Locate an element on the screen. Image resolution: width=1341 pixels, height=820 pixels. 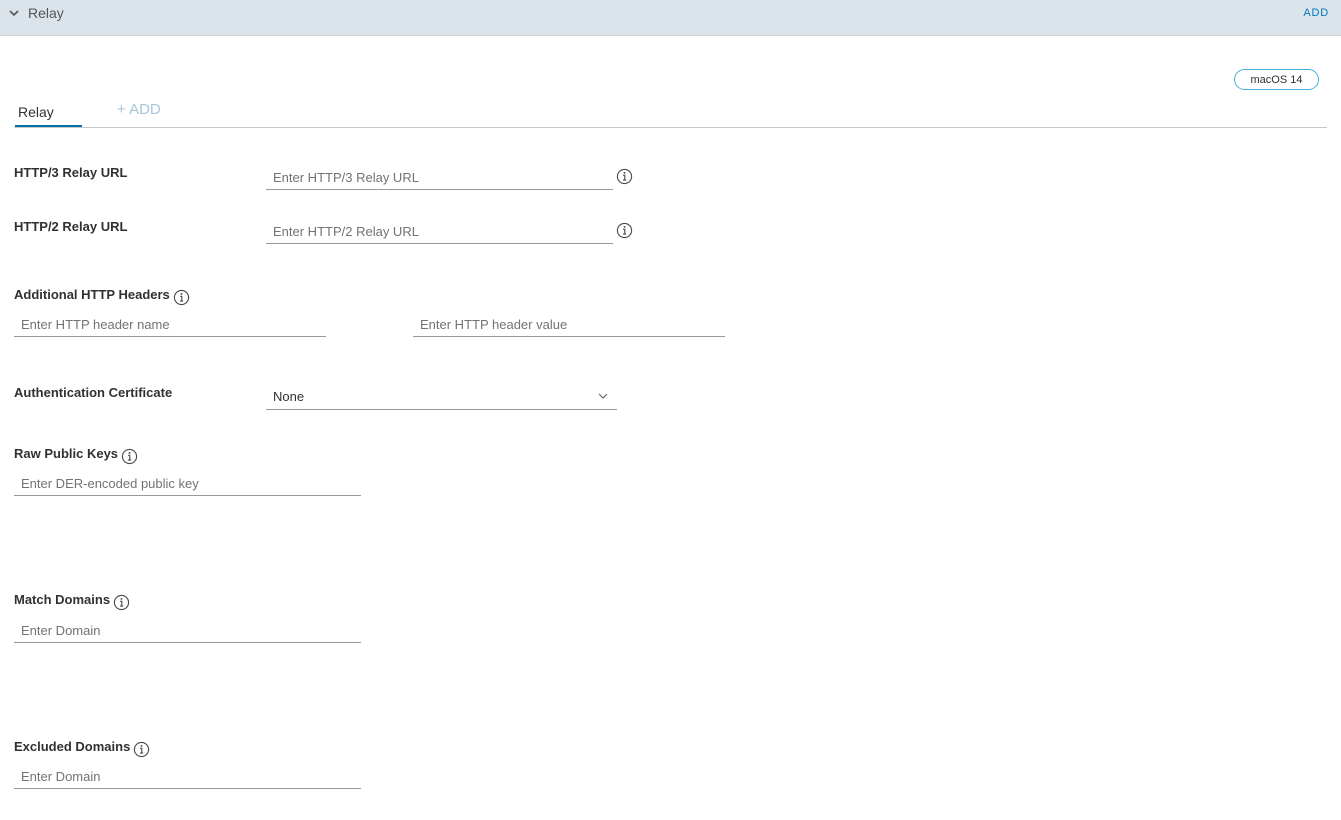
tab-relay: Relay is located at coordinates (48, 115).